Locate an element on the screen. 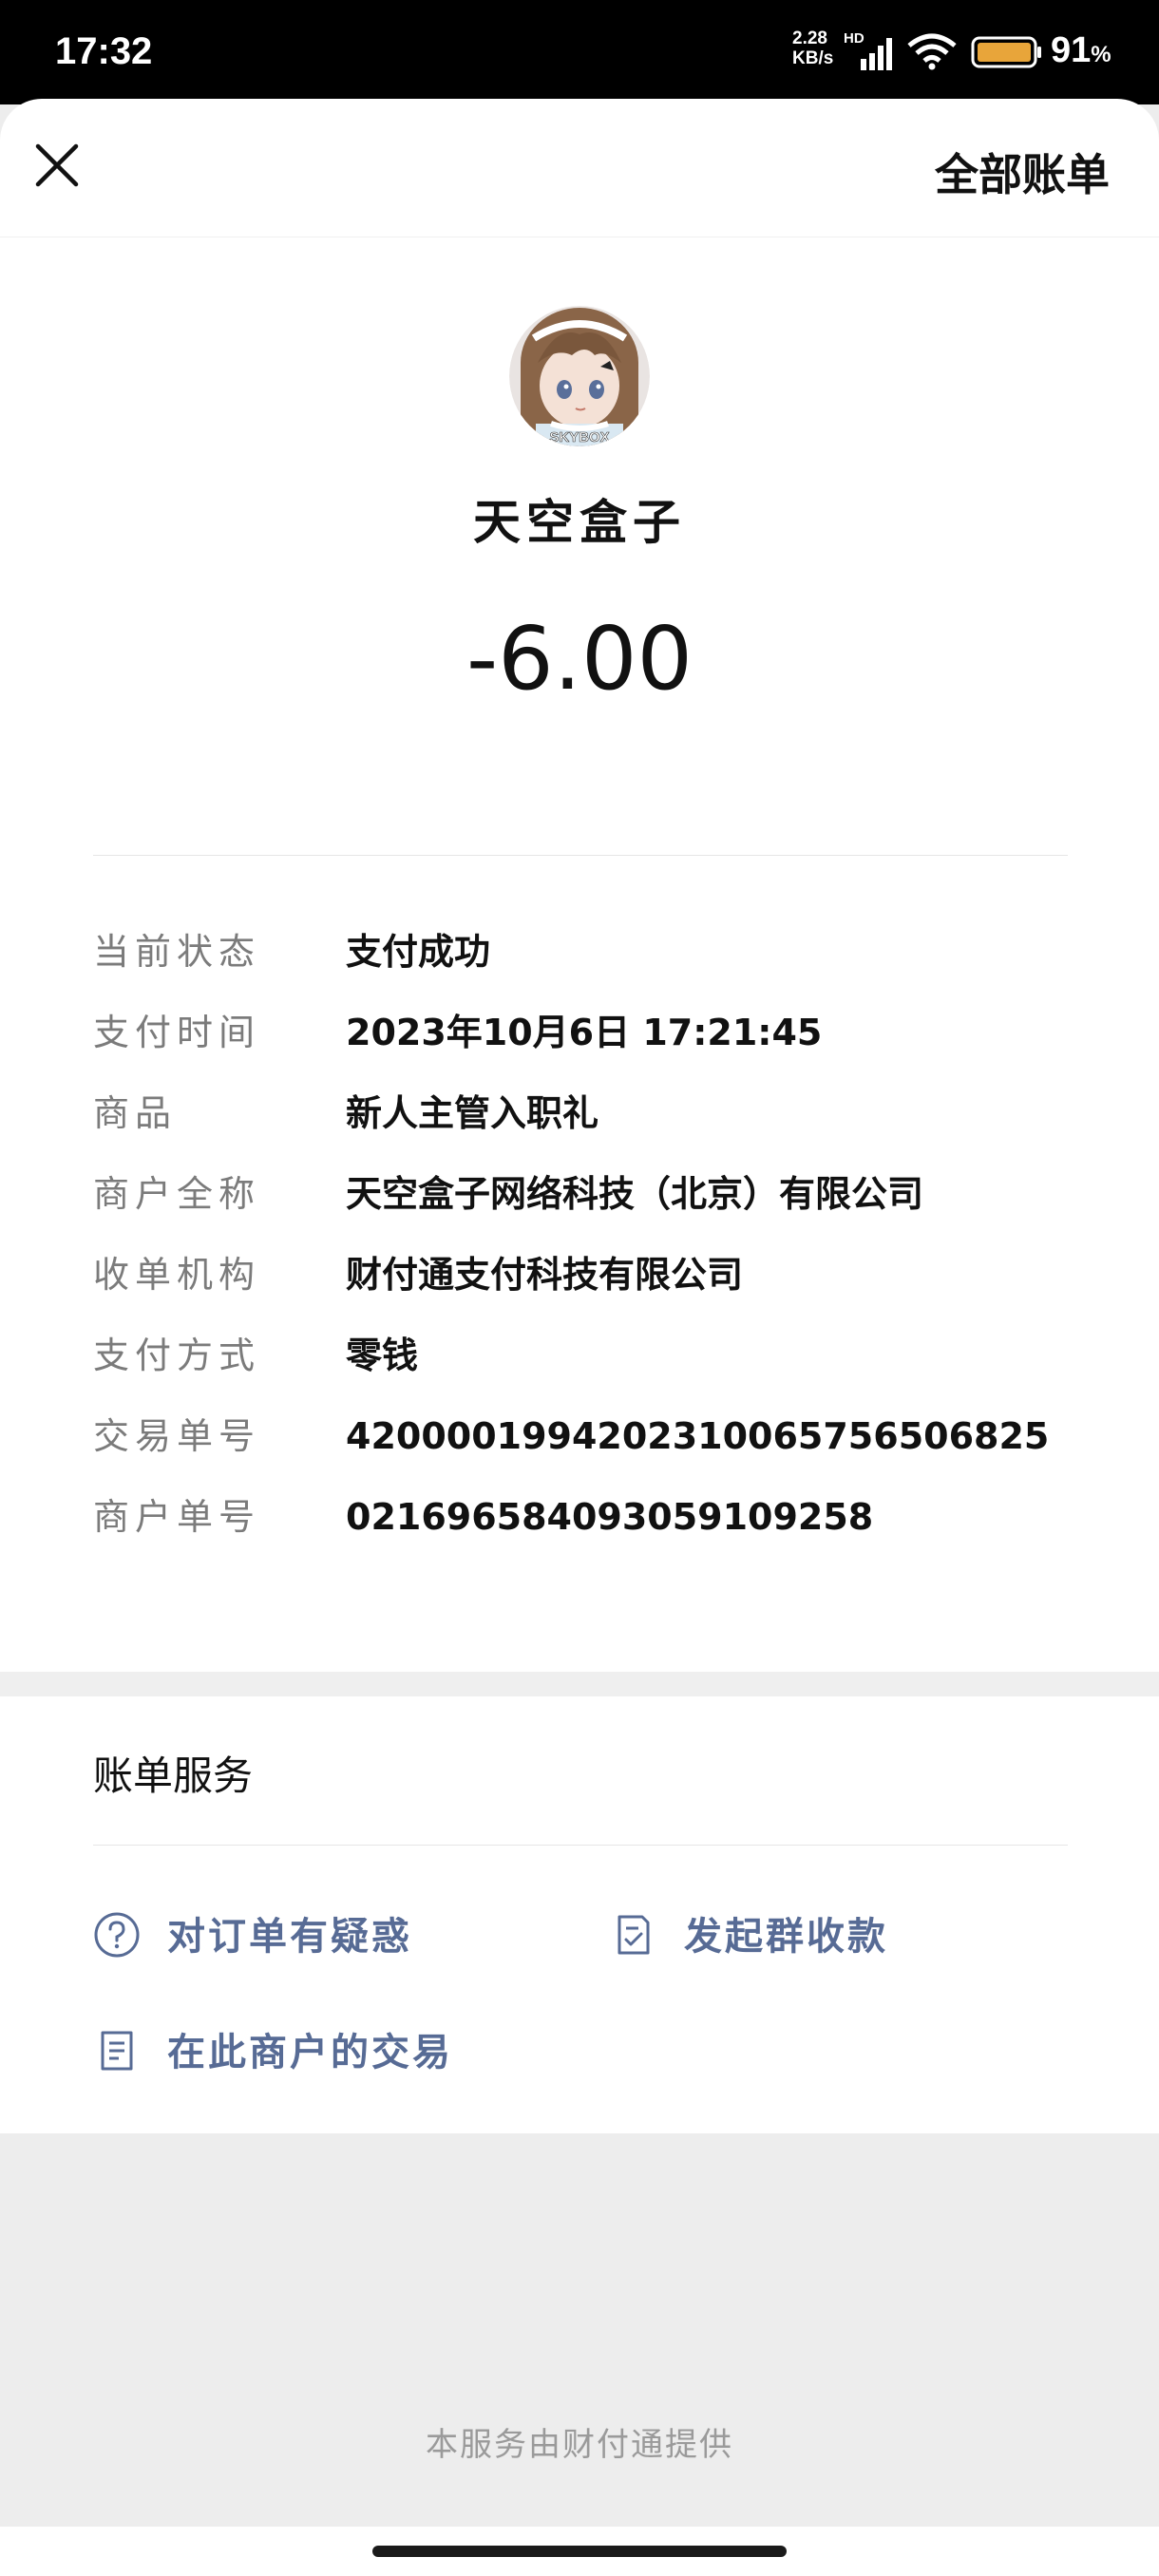 Image resolution: width=1159 pixels, height=2576 pixels. nav-bar: 全部账单 is located at coordinates (579, 168).